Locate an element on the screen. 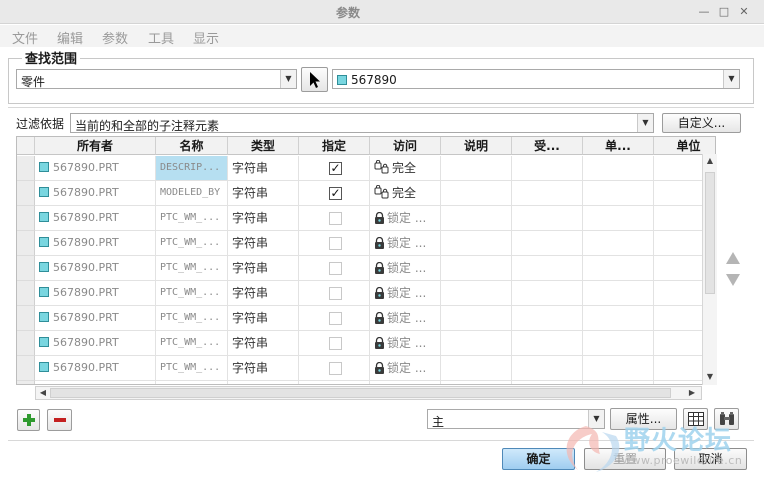  level-select: 主 ▼ is located at coordinates (516, 419).